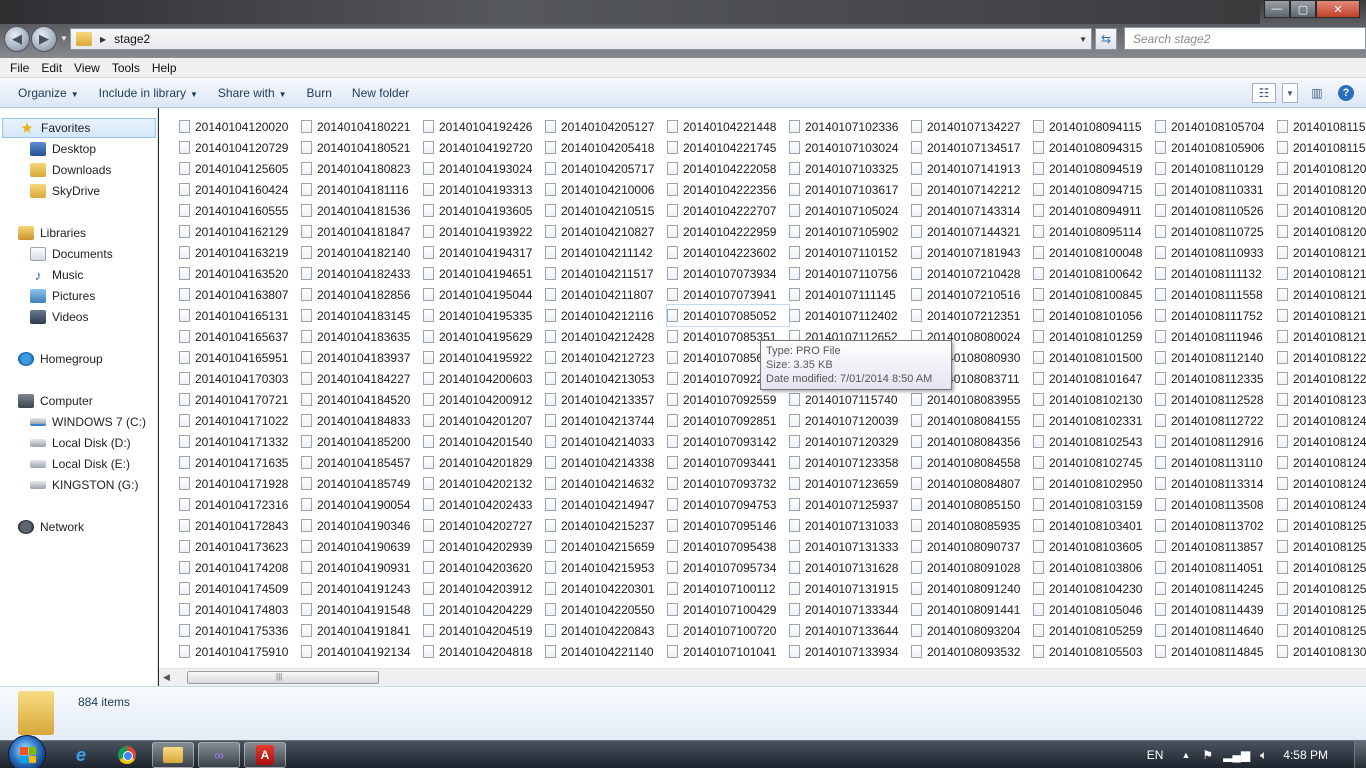 The width and height of the screenshot is (1366, 768). I want to click on file-item: 20140104202727, so click(484, 525).